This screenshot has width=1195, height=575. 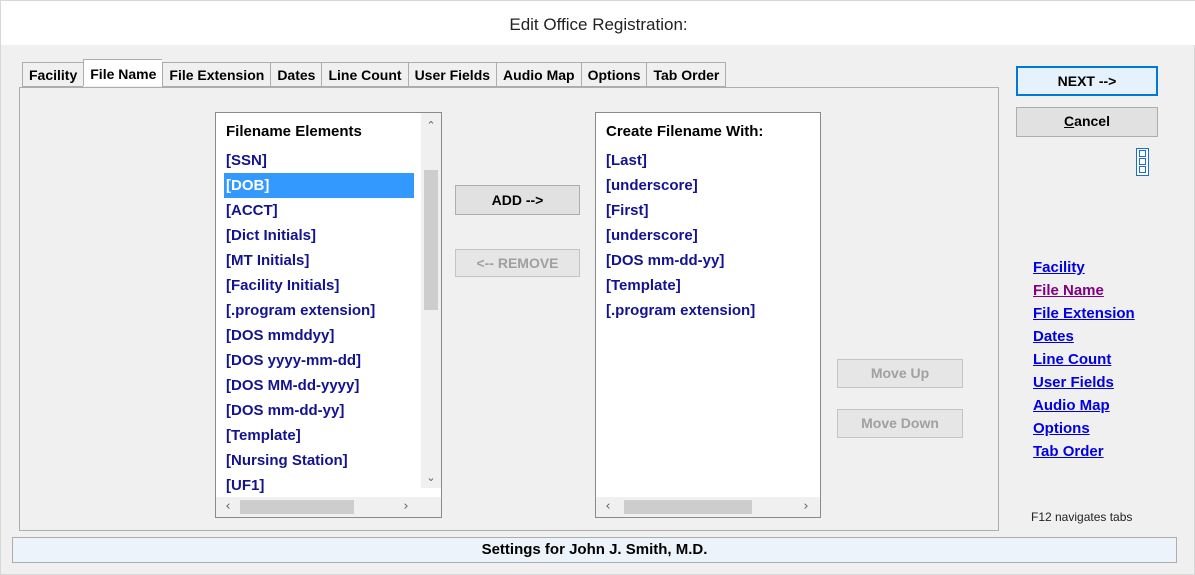 What do you see at coordinates (598, 23) in the screenshot?
I see `window-title: Edit Office Registration:` at bounding box center [598, 23].